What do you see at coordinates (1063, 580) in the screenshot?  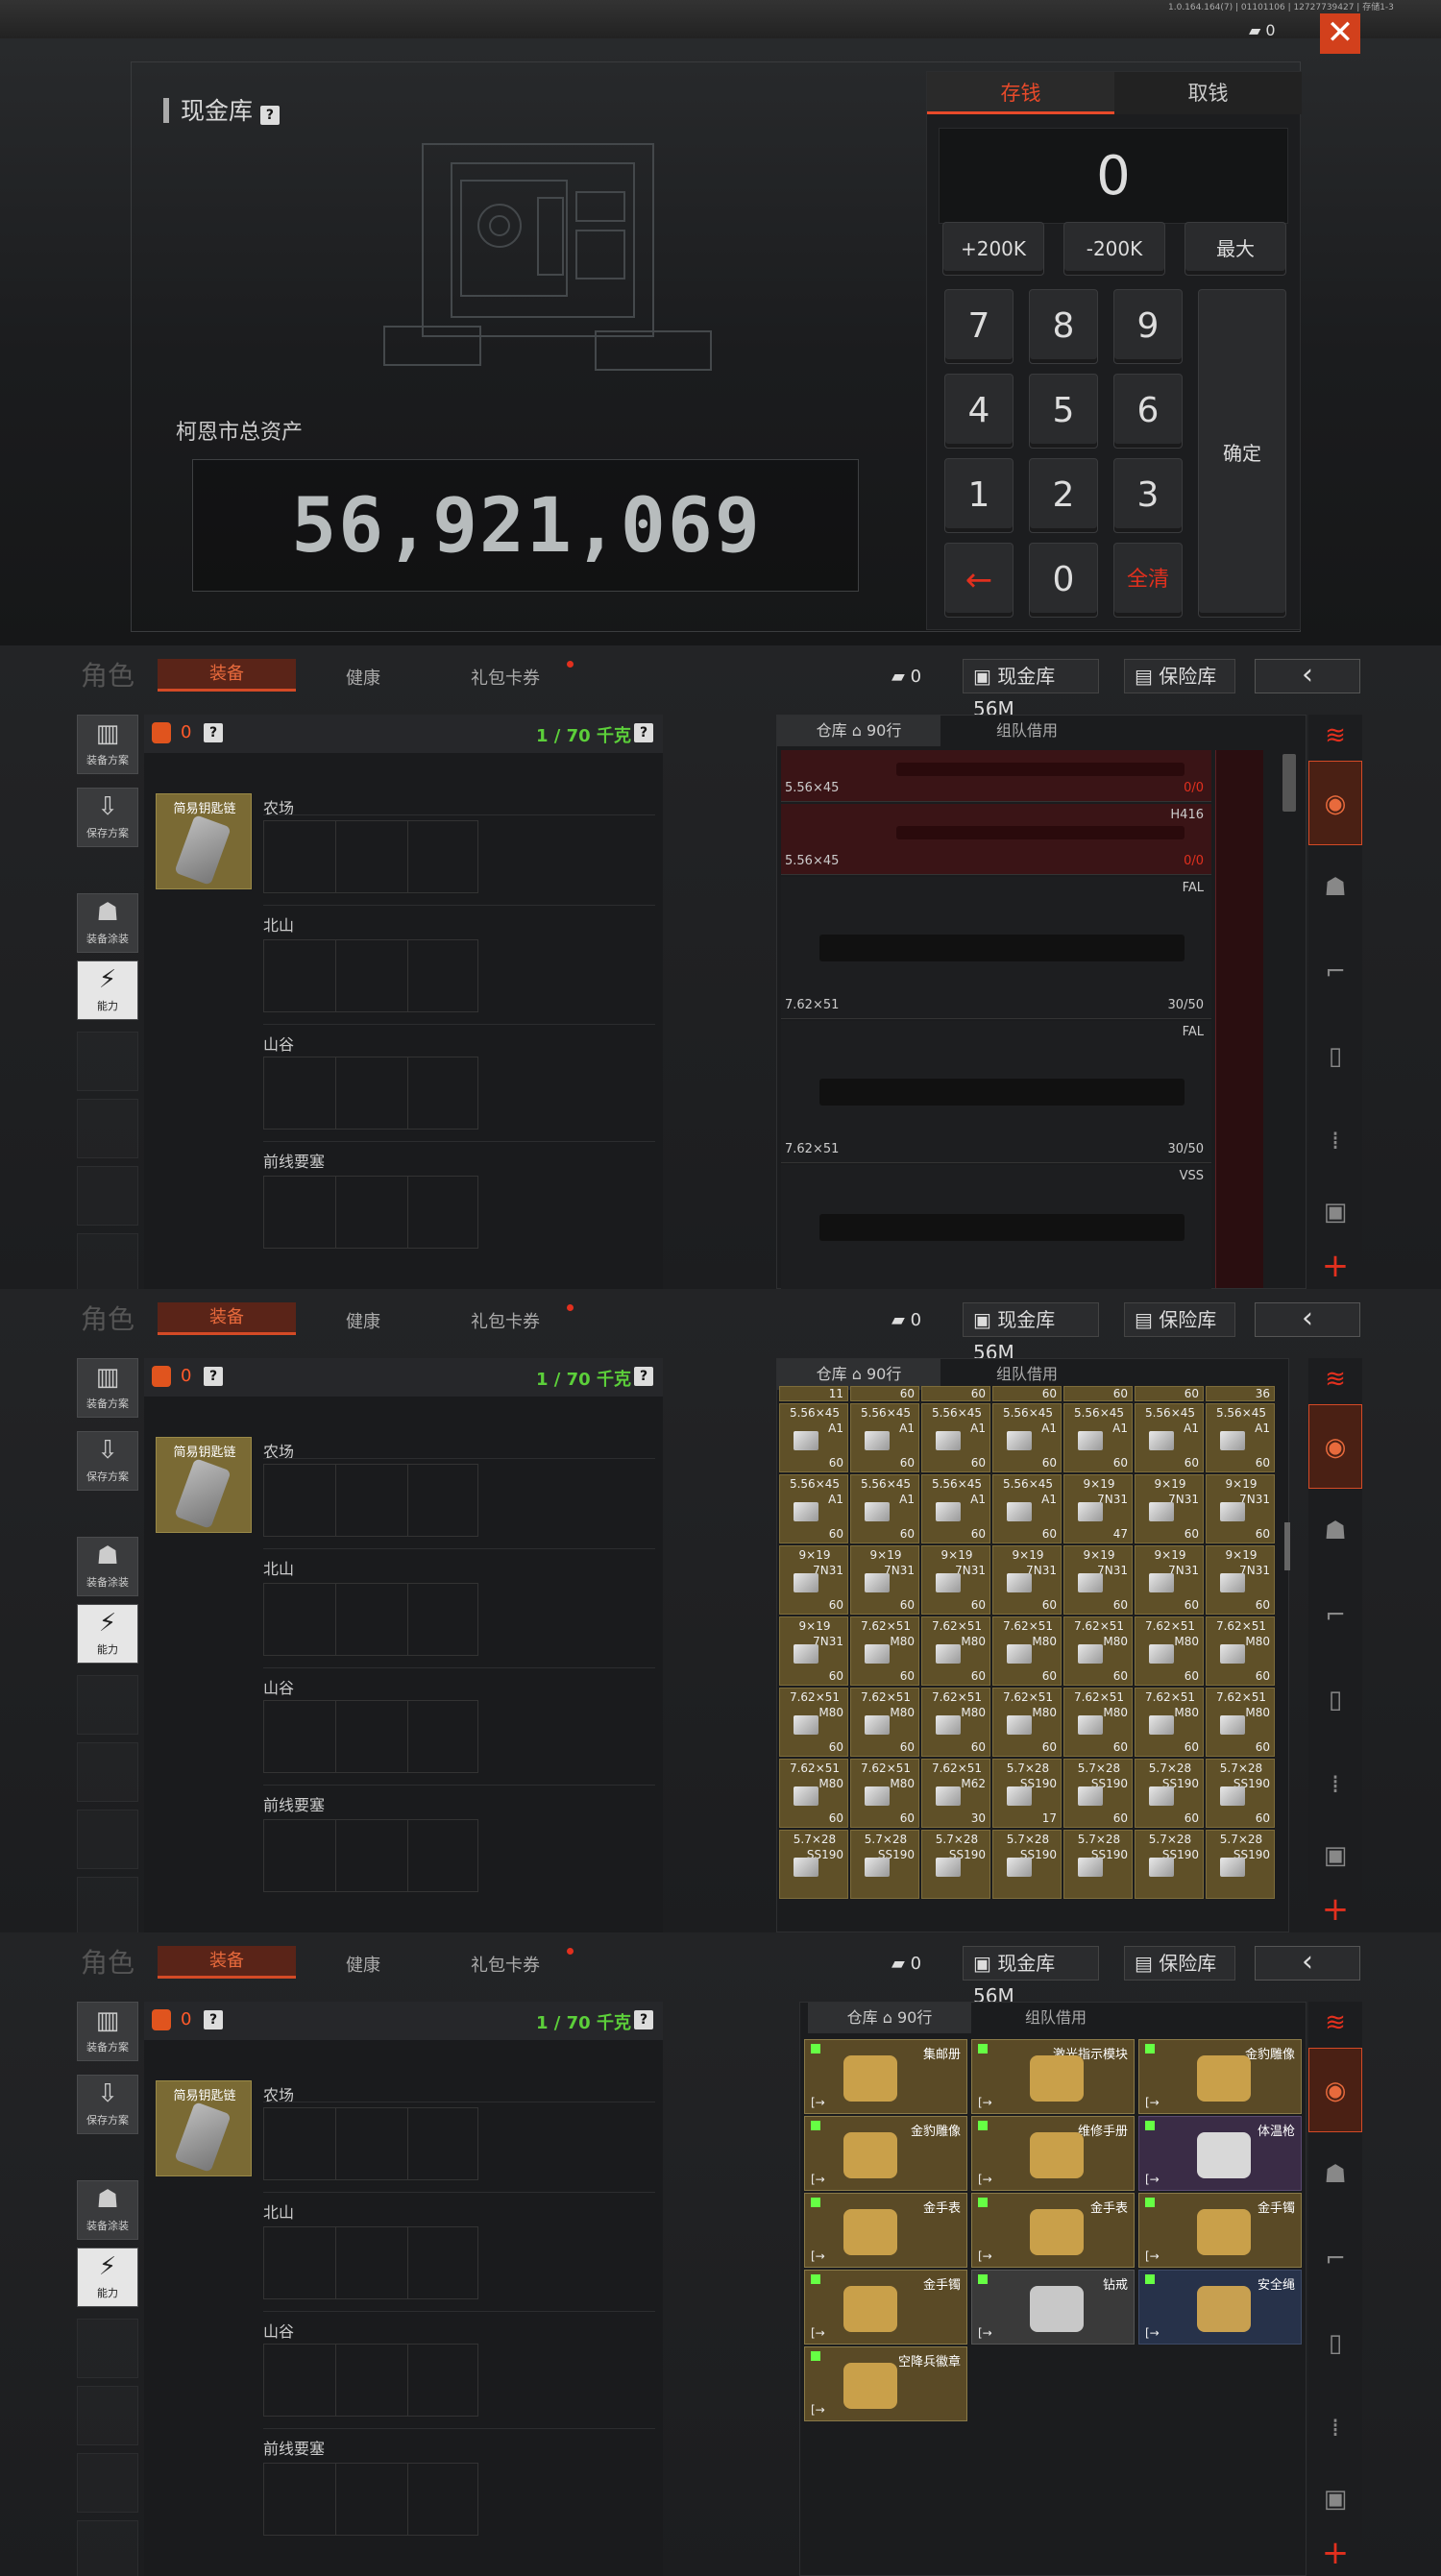 I see `digit-0-button: 0` at bounding box center [1063, 580].